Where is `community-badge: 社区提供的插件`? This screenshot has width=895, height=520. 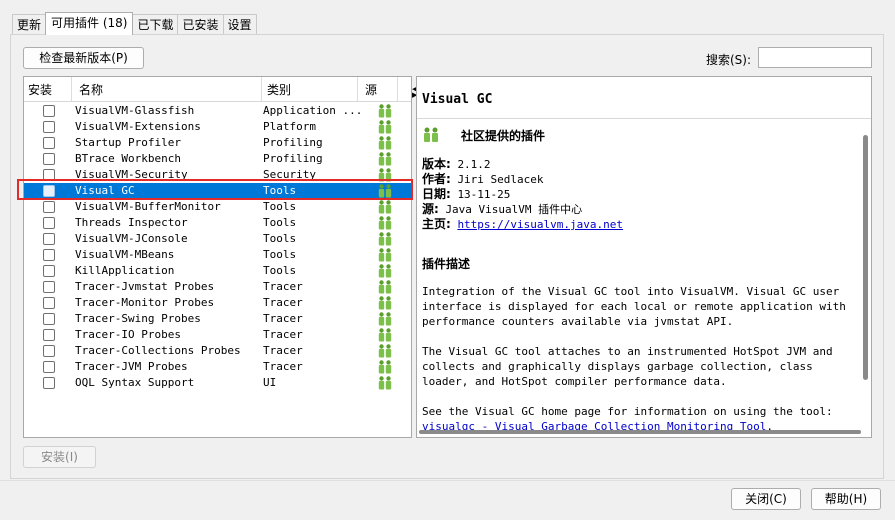
community-badge: 社区提供的插件 is located at coordinates (637, 135).